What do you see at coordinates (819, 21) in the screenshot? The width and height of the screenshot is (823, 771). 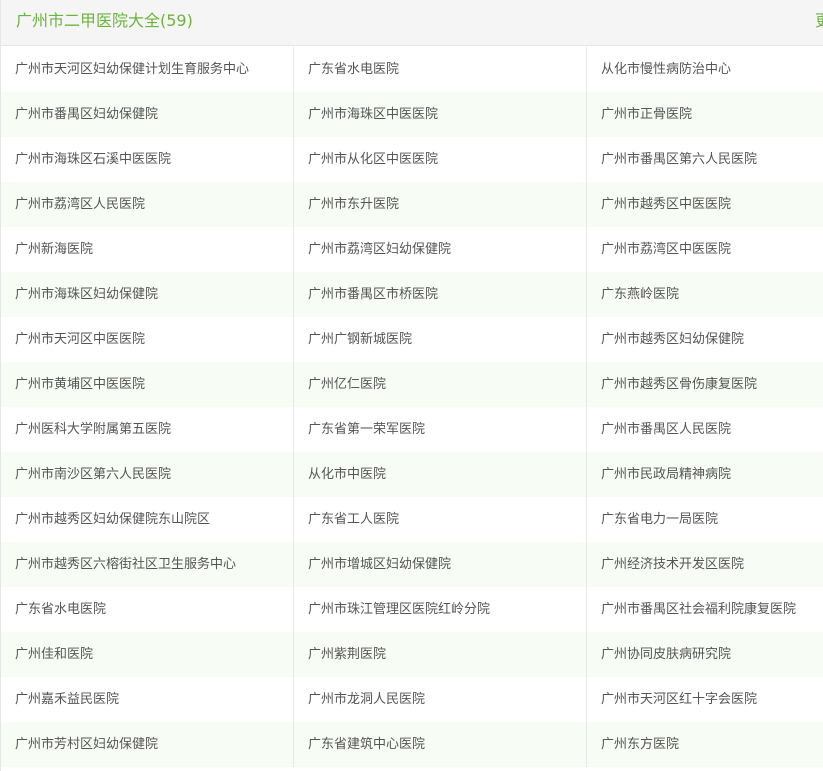 I see `more-link: 更` at bounding box center [819, 21].